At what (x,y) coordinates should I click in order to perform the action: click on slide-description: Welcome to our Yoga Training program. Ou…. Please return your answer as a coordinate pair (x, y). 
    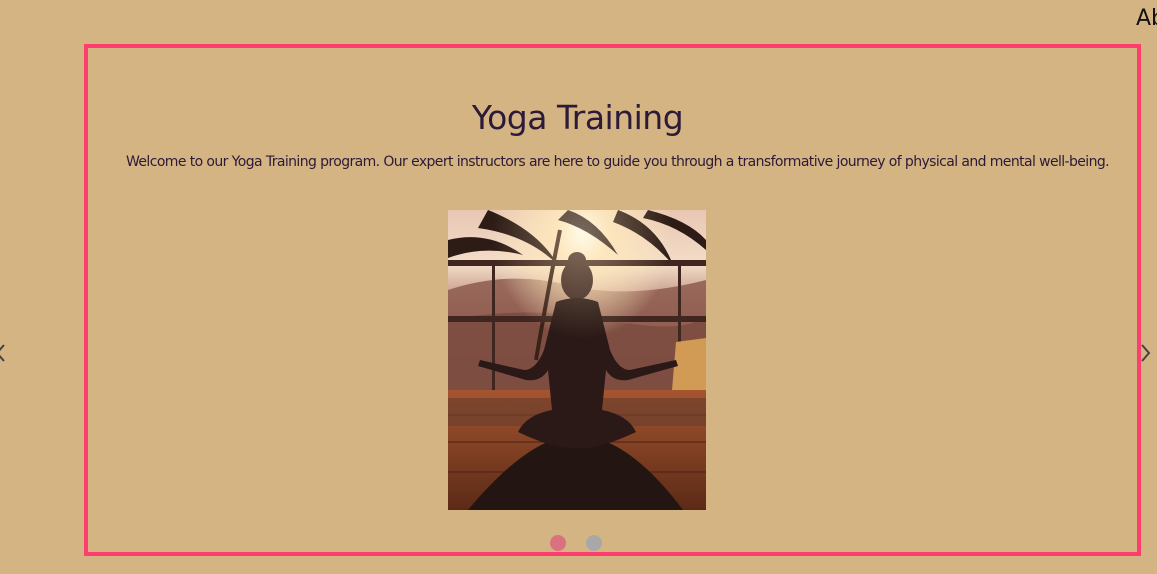
    Looking at the image, I should click on (618, 162).